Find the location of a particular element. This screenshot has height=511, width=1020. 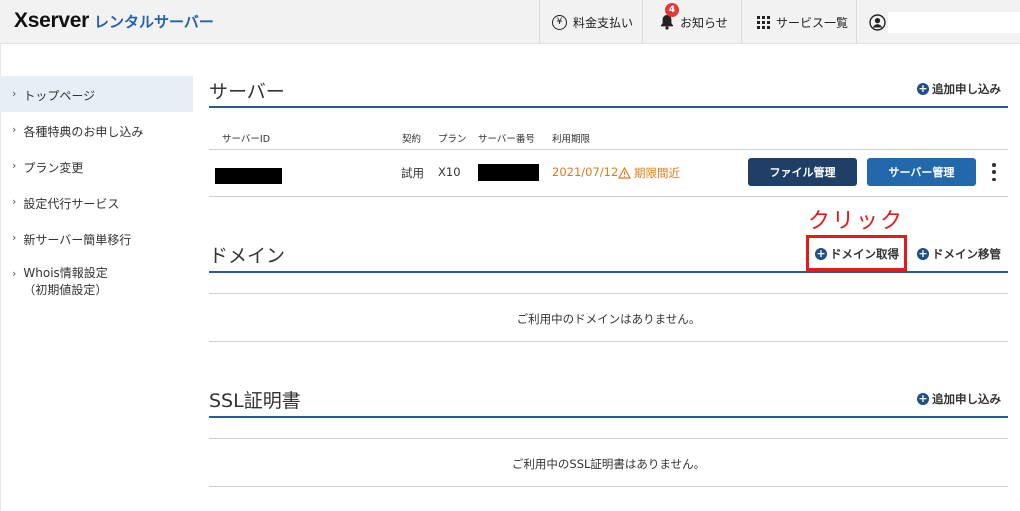

server-add-label: 追加申し込み is located at coordinates (966, 89).